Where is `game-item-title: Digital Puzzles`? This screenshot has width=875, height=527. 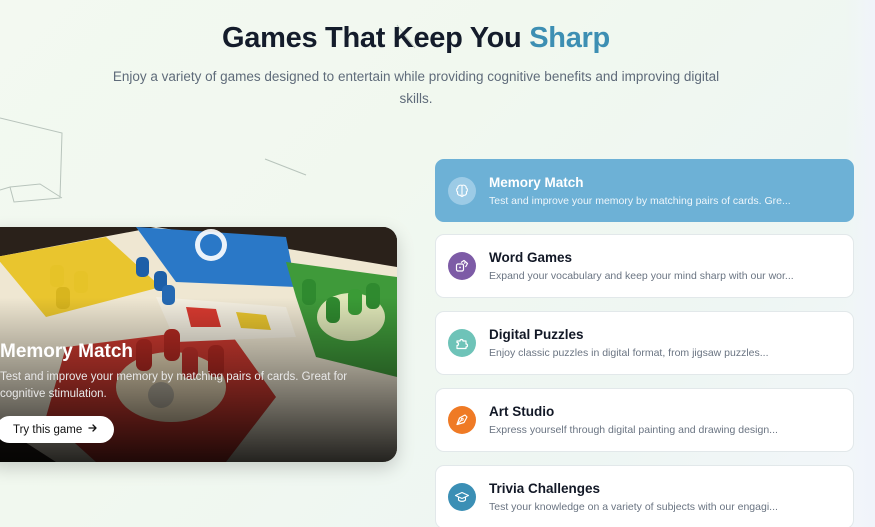 game-item-title: Digital Puzzles is located at coordinates (536, 334).